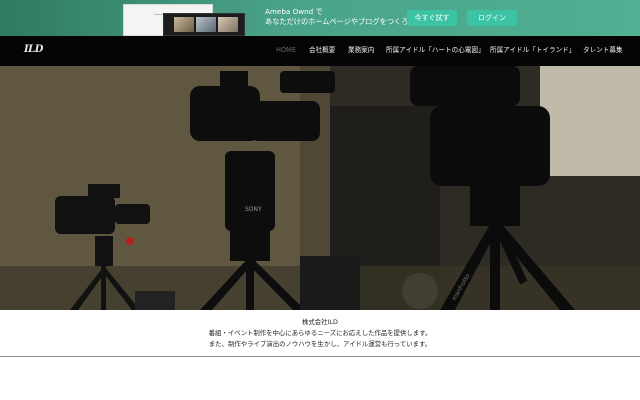 The image size is (640, 400). Describe the element at coordinates (603, 50) in the screenshot. I see `nav-item-talent-recruit: タレント募集` at that location.